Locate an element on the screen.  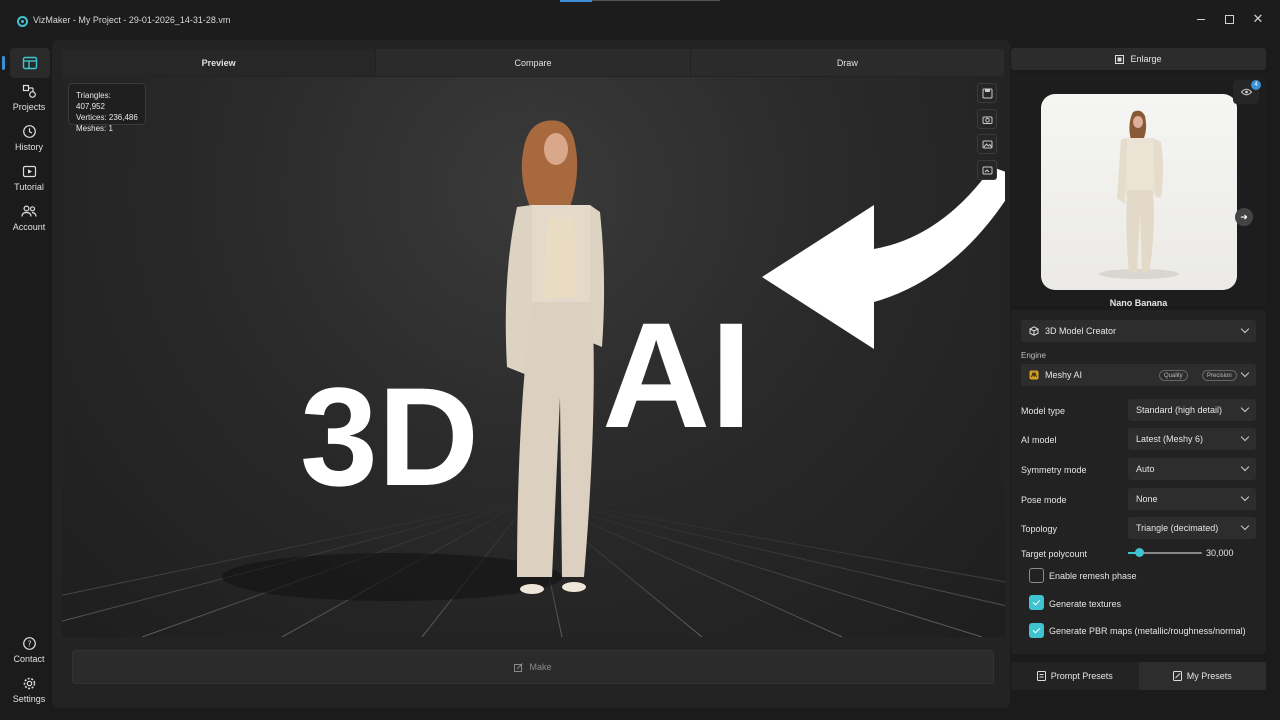
picture-icon is located at coordinates (987, 170).